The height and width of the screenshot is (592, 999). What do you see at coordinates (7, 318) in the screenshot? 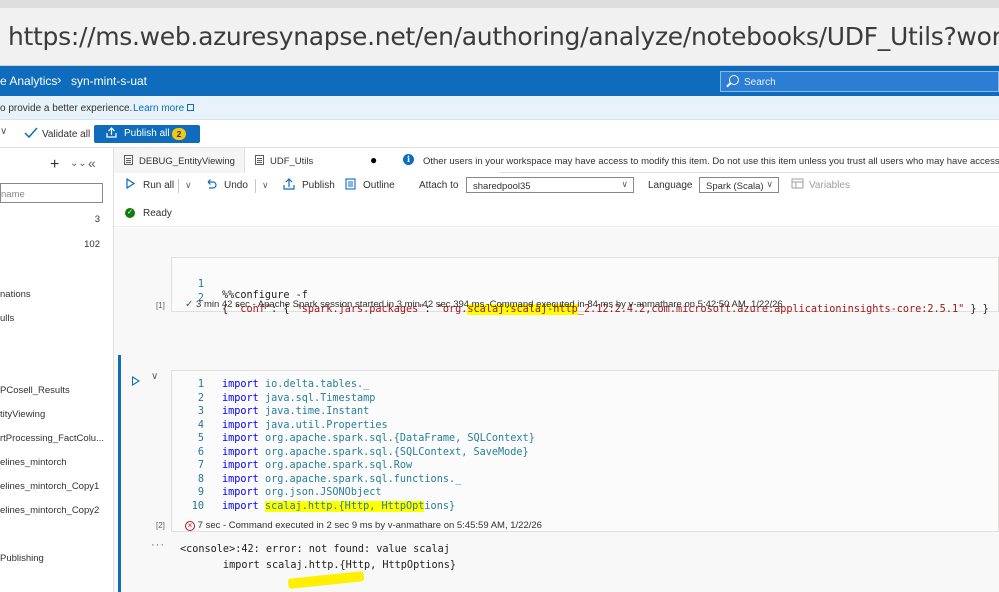
I see `tree-item: ulls` at bounding box center [7, 318].